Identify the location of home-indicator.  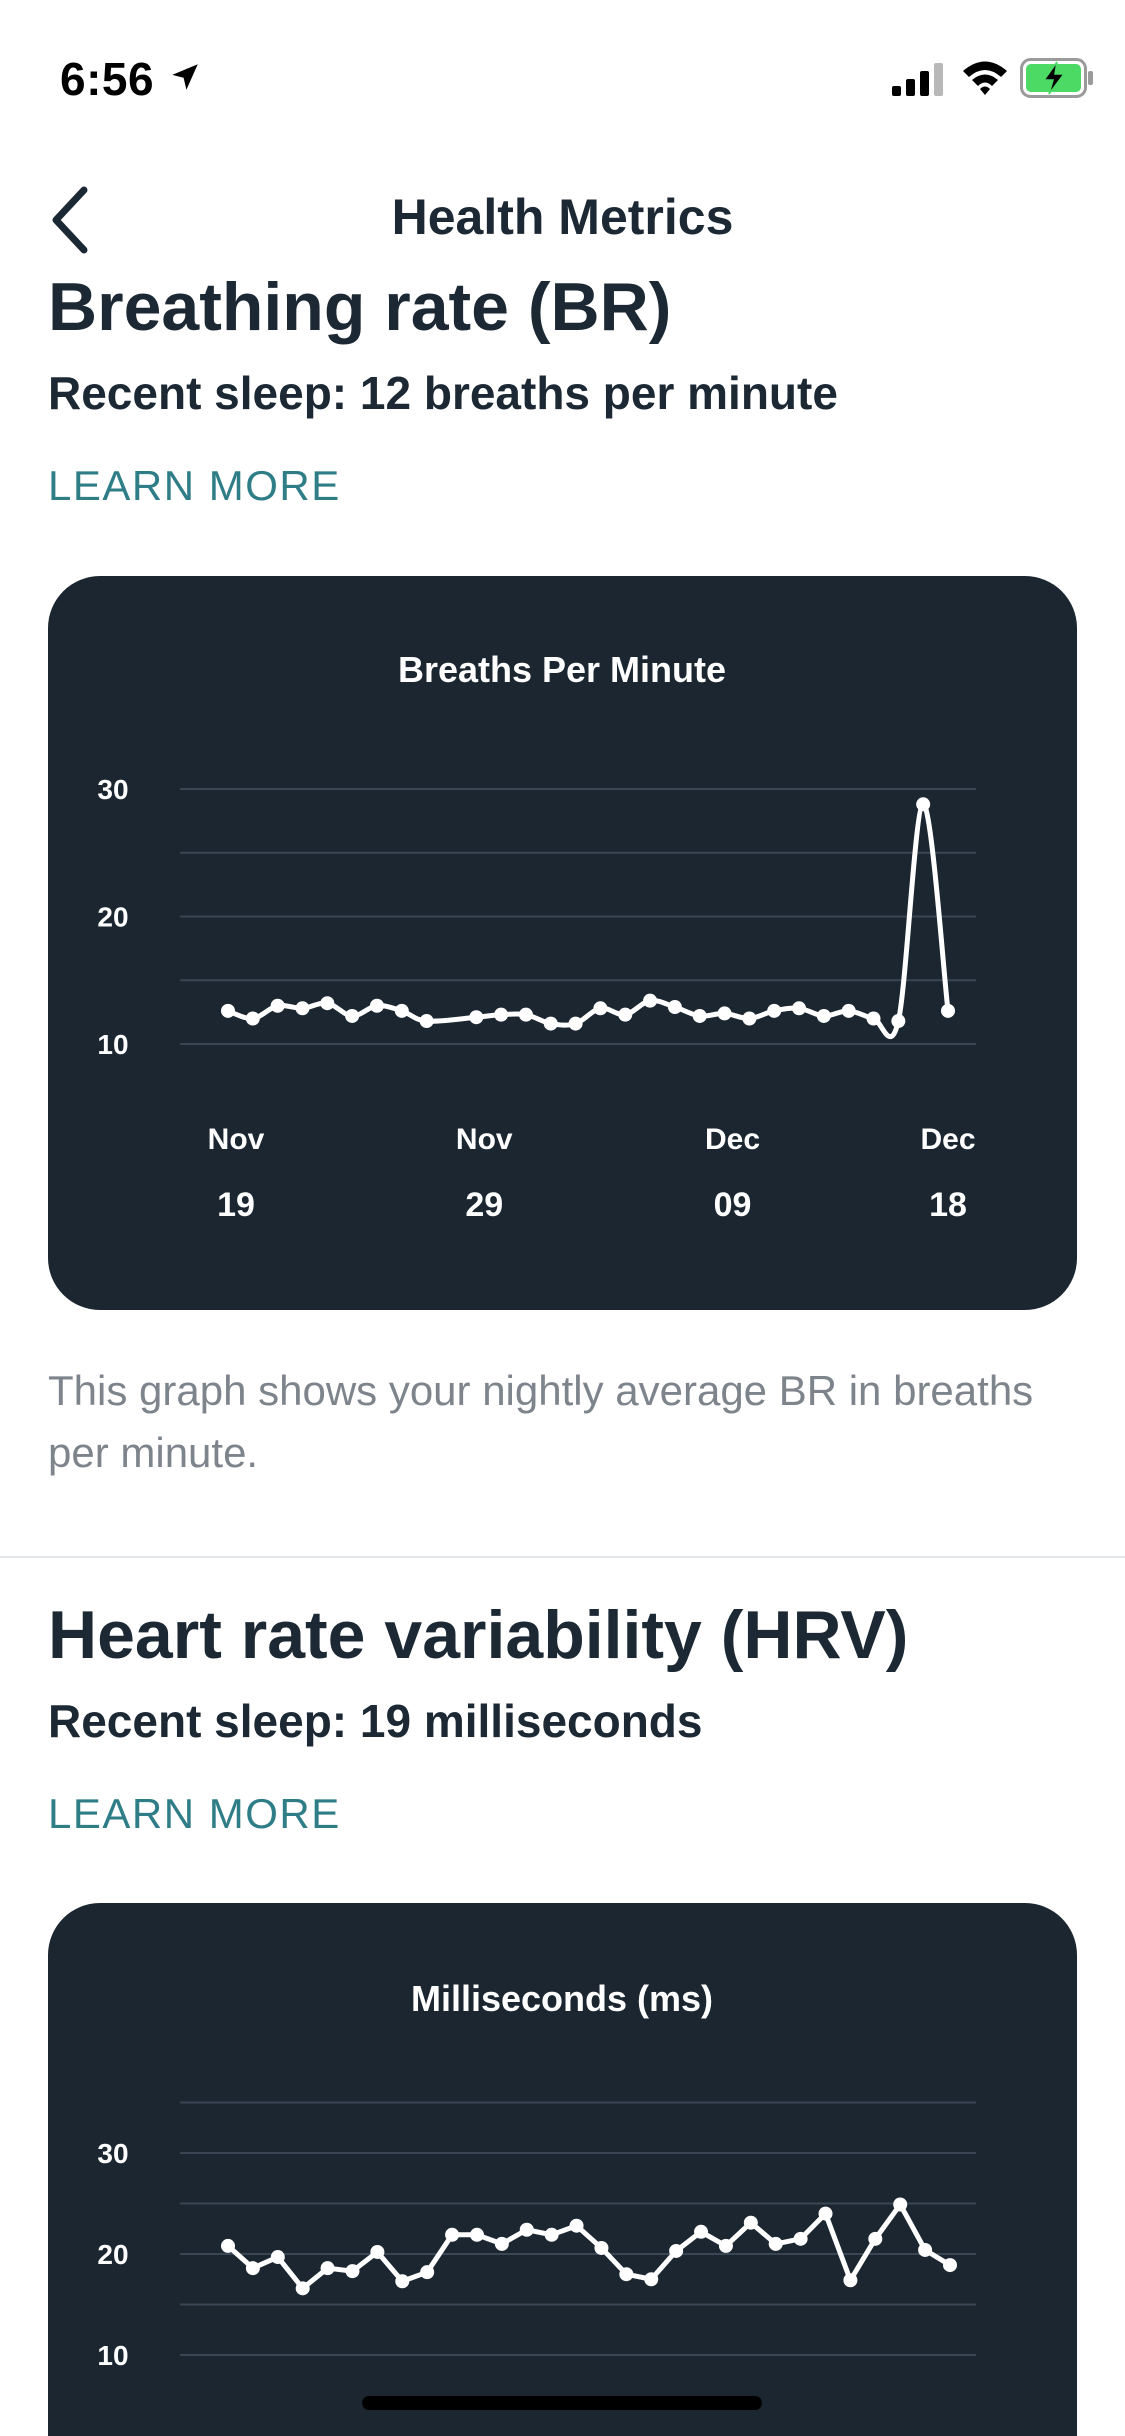
(562, 2403).